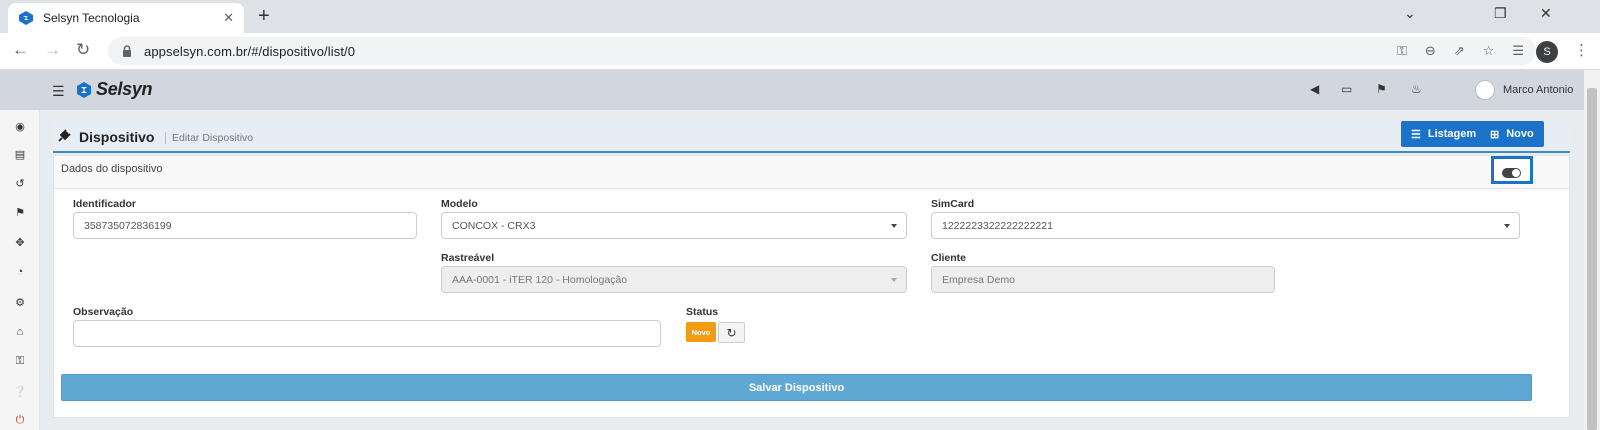 The height and width of the screenshot is (430, 1600). Describe the element at coordinates (468, 258) in the screenshot. I see `rastreavel-label: Rastreável` at that location.